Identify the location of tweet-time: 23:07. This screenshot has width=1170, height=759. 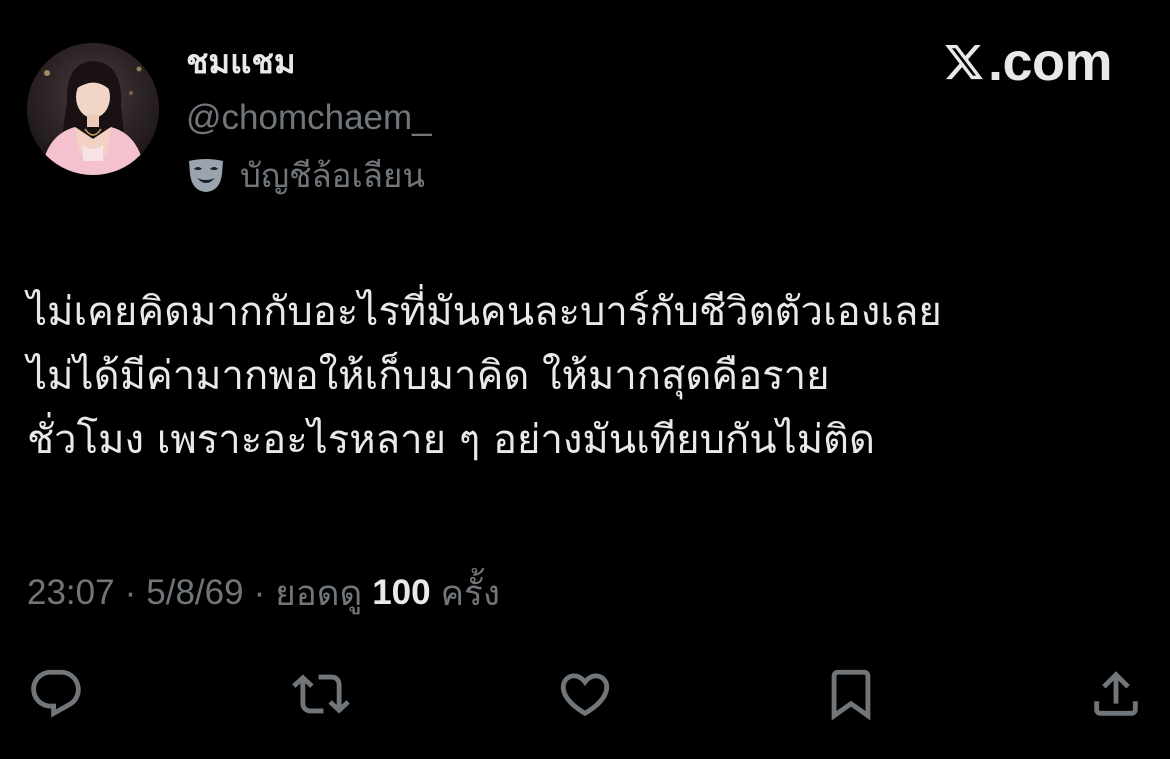
(71, 593).